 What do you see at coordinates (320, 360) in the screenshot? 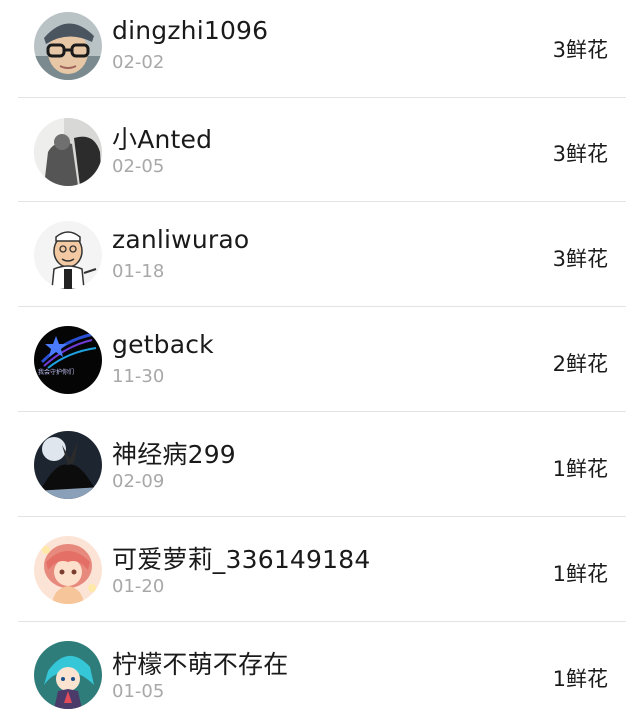
I see `list-item: 我会守护你们 getback 11-30 2鲜花` at bounding box center [320, 360].